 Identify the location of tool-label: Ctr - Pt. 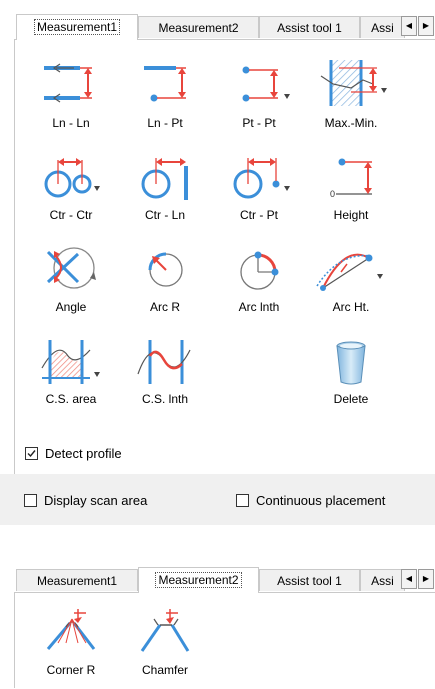
(259, 215).